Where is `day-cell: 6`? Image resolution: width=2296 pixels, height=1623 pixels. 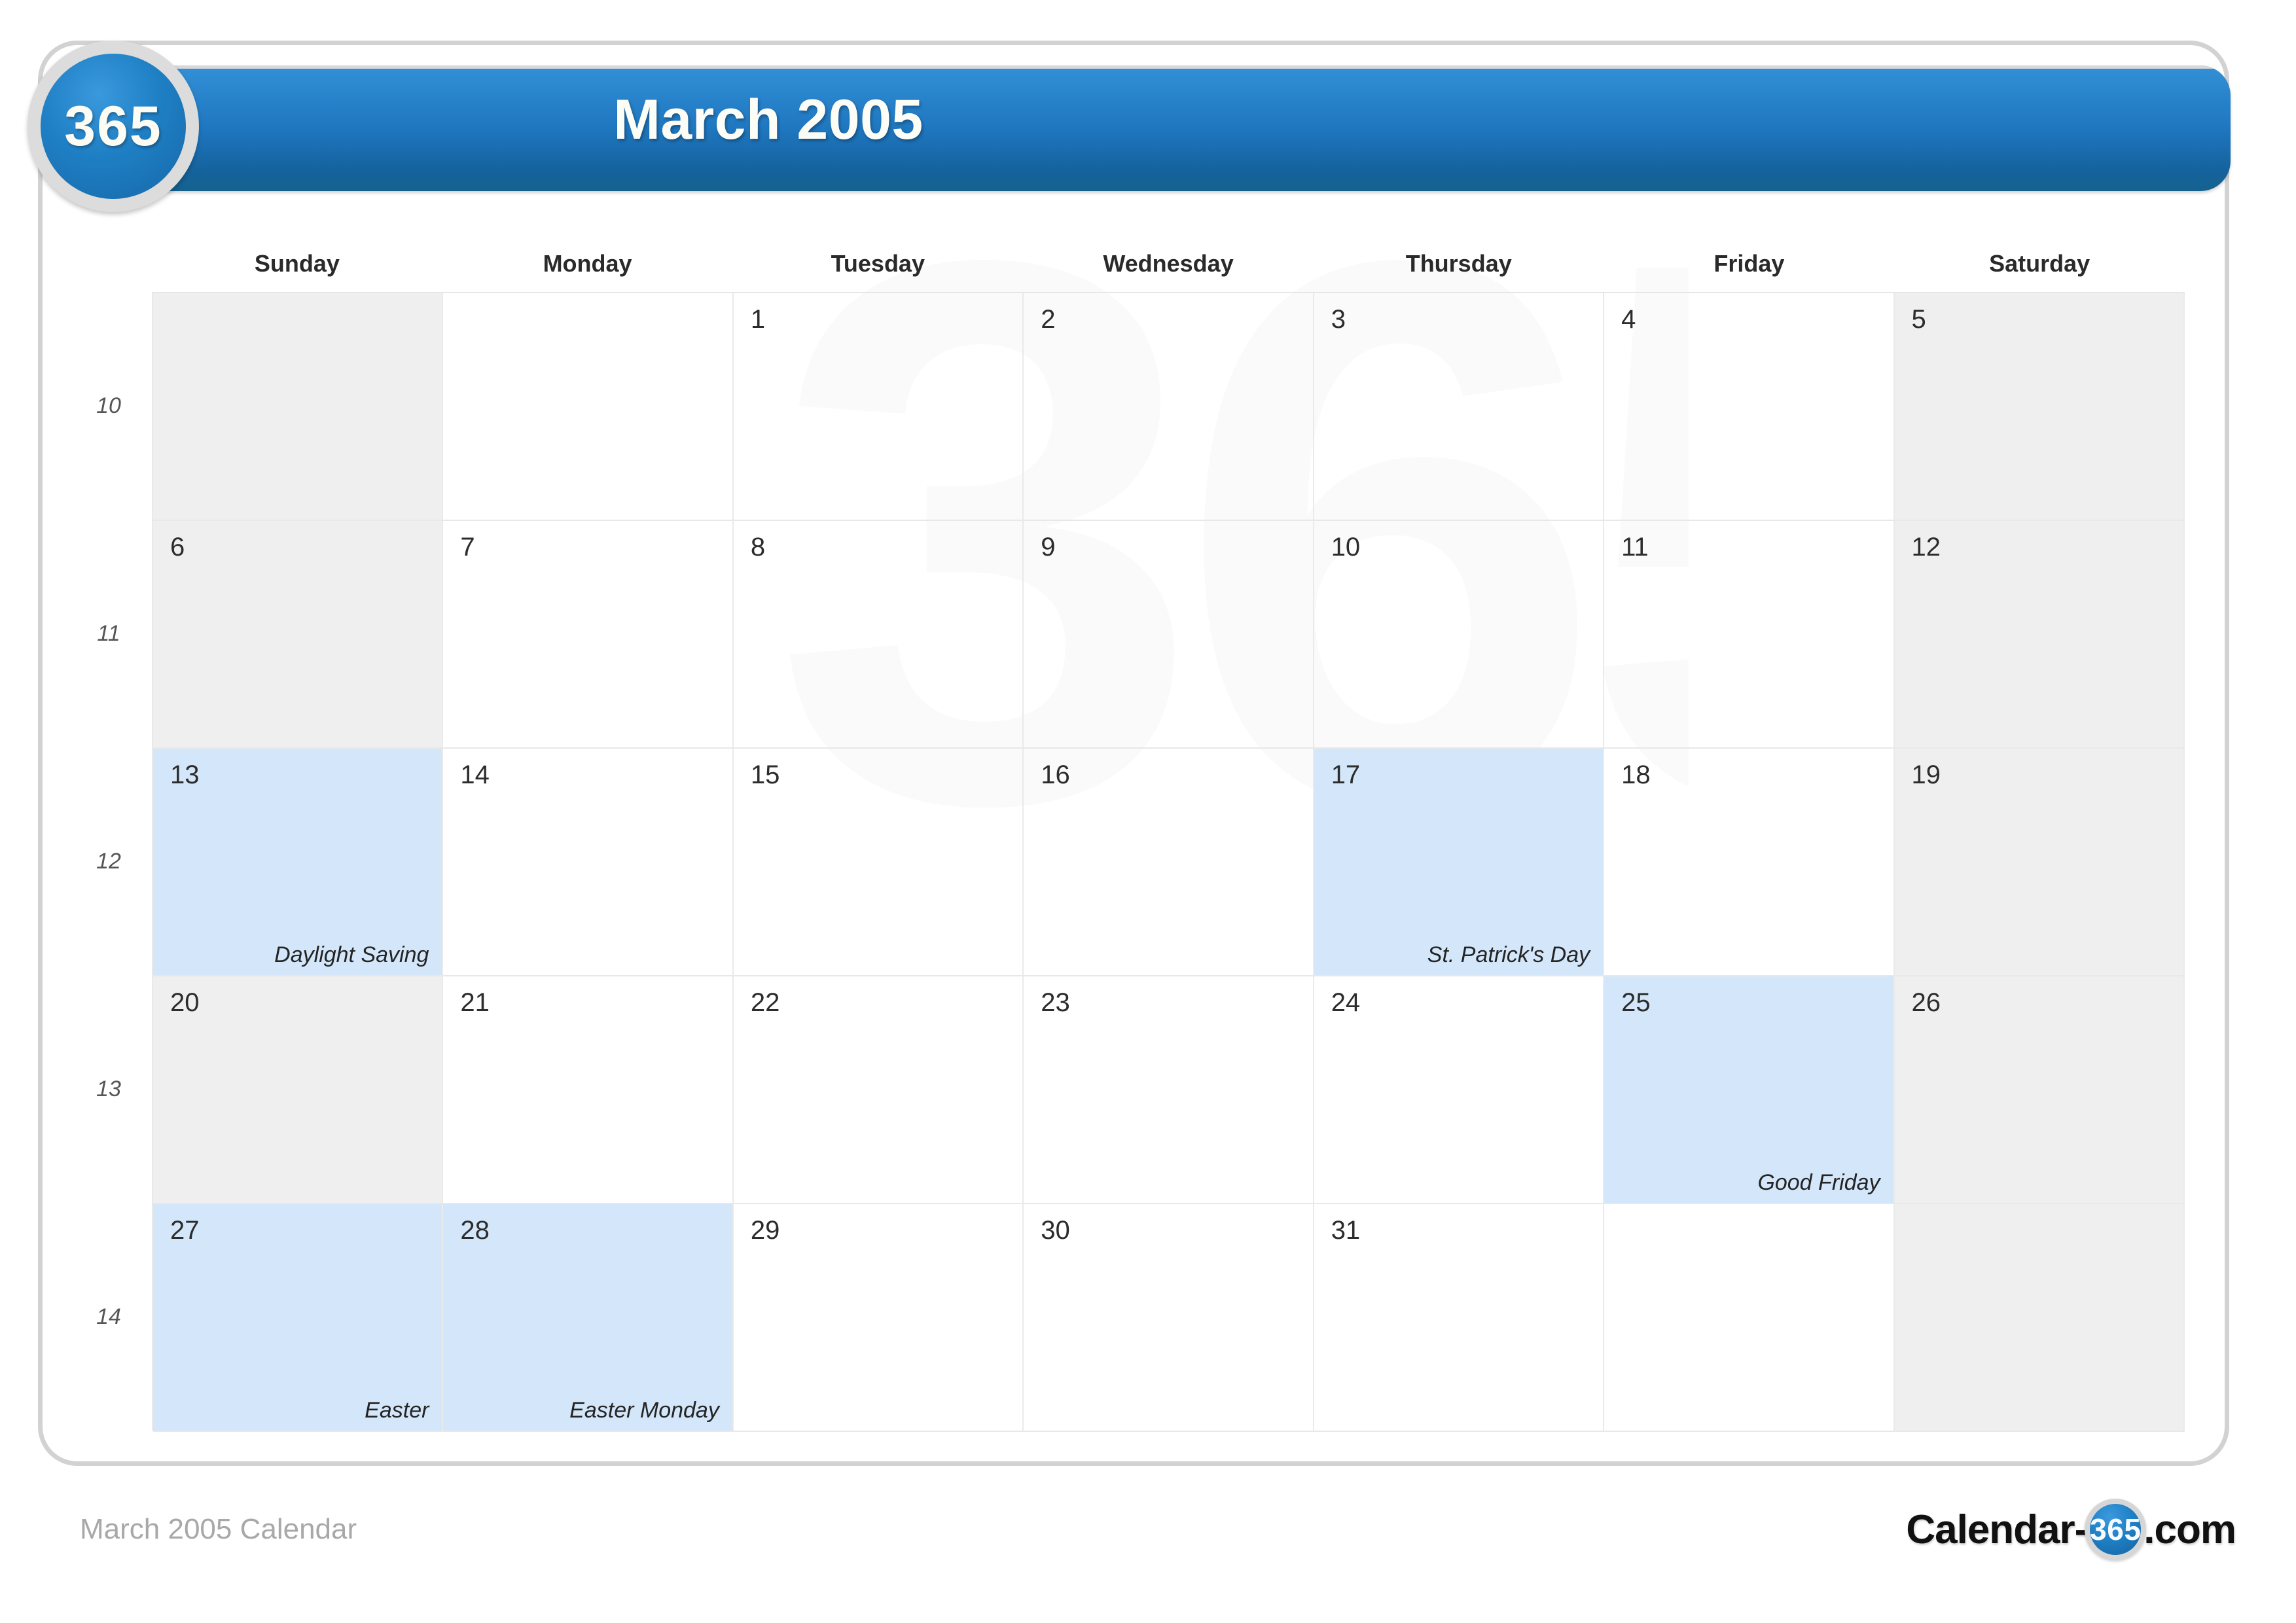 day-cell: 6 is located at coordinates (298, 635).